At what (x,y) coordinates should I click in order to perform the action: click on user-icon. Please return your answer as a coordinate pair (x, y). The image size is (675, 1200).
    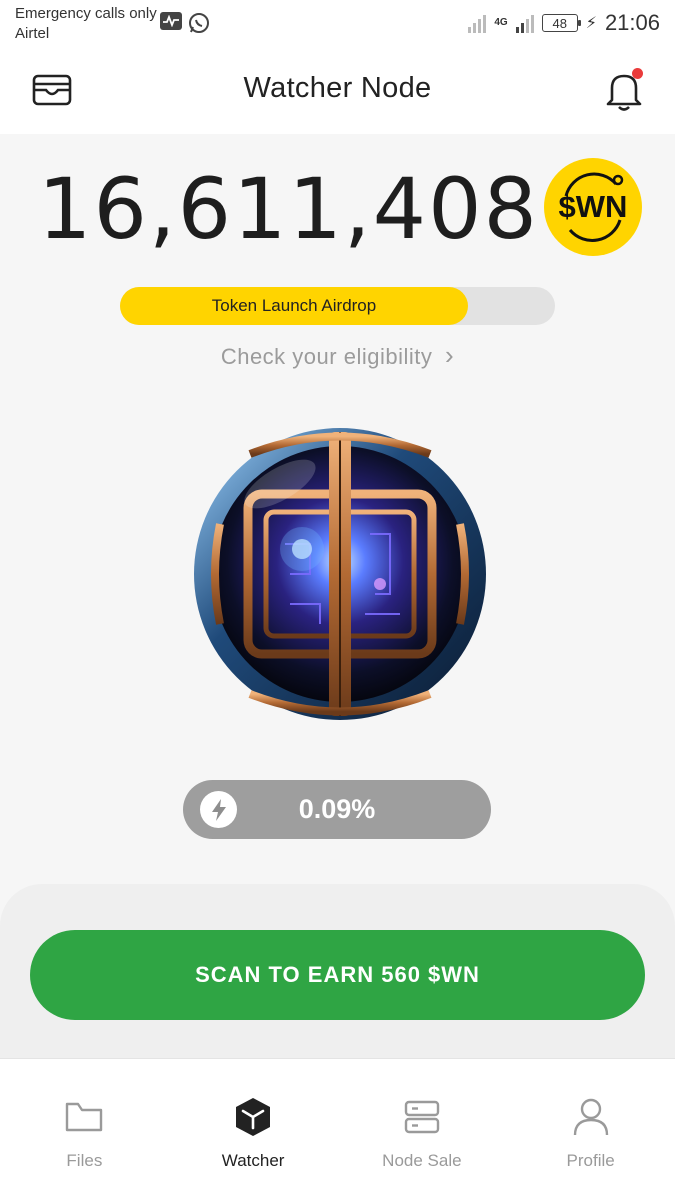
    Looking at the image, I should click on (591, 1117).